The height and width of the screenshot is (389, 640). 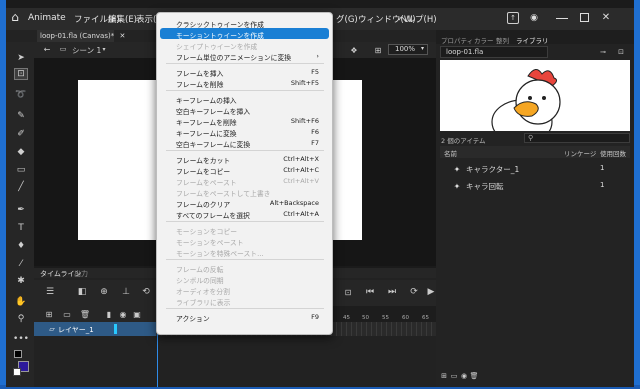 What do you see at coordinates (606, 17) in the screenshot?
I see `close-icon: ✕` at bounding box center [606, 17].